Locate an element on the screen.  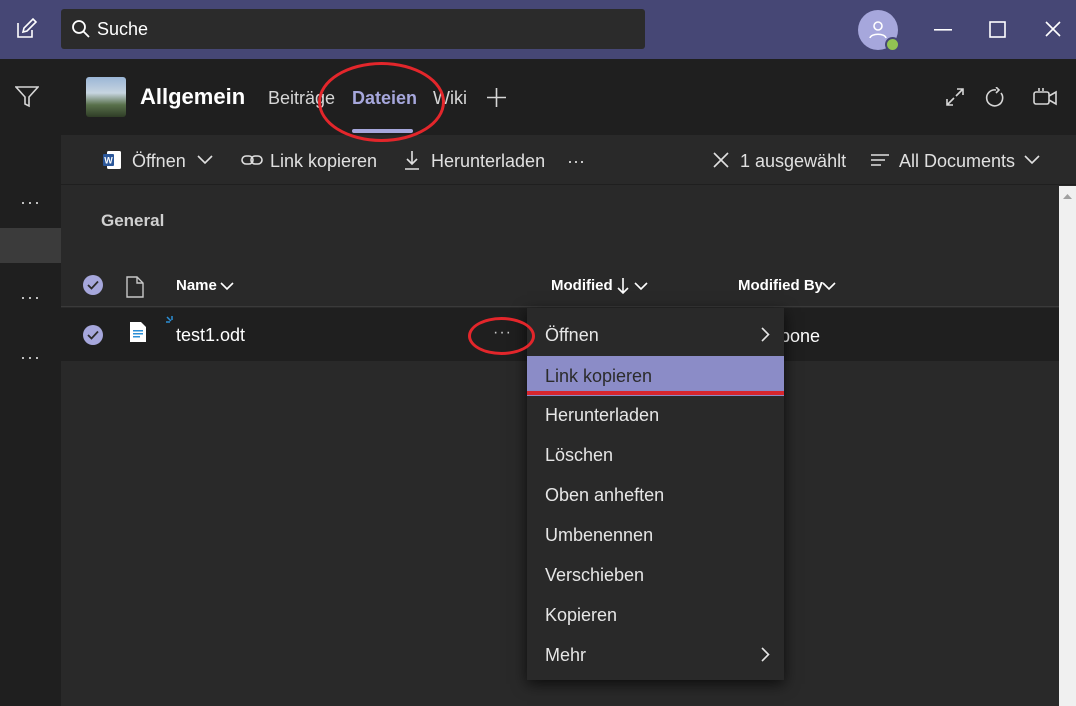
copy-link-button: Link kopieren is located at coordinates (323, 161).